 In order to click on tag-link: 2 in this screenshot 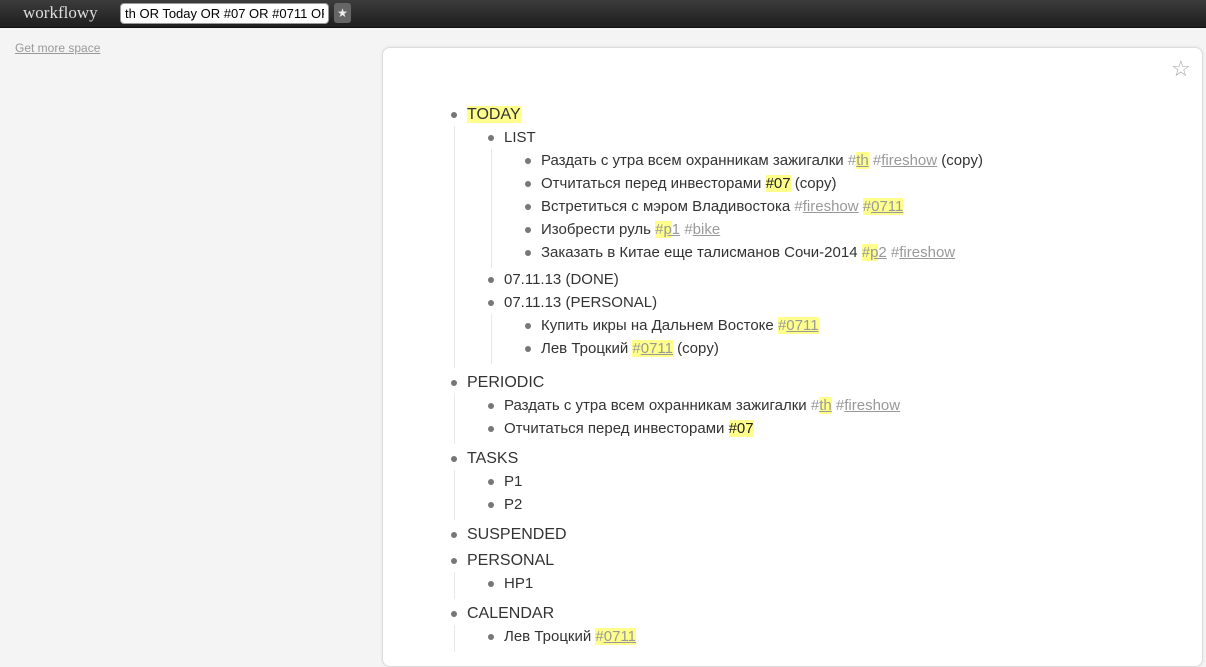, I will do `click(882, 252)`.